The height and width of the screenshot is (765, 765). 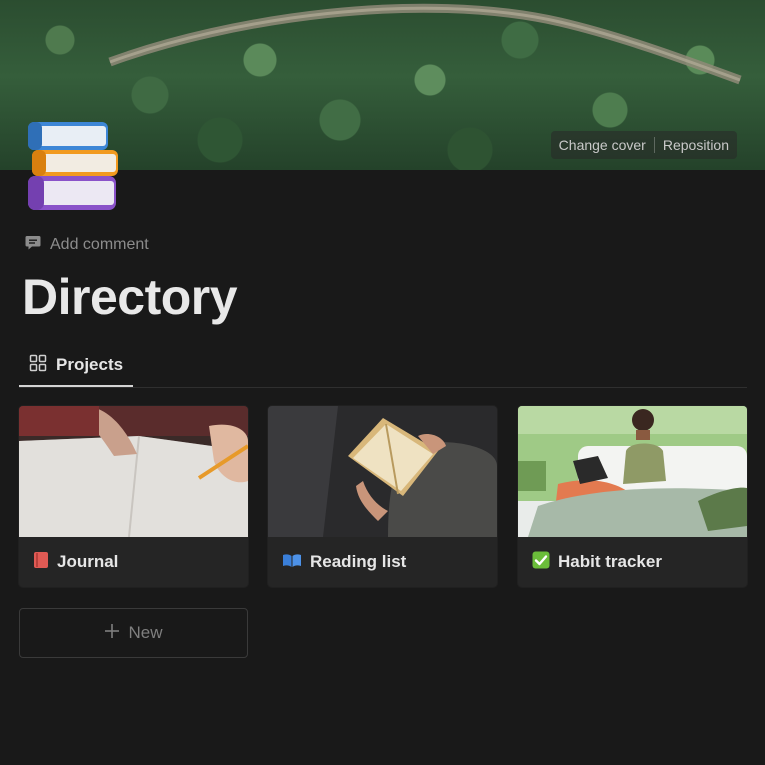 What do you see at coordinates (33, 245) in the screenshot?
I see `comment-icon` at bounding box center [33, 245].